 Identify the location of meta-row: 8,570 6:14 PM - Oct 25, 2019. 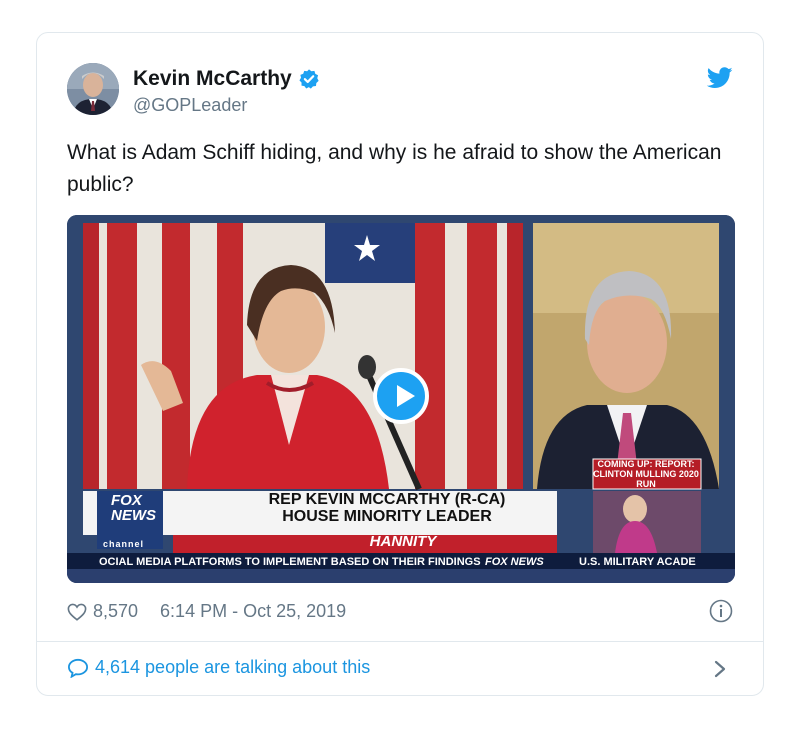
(206, 611).